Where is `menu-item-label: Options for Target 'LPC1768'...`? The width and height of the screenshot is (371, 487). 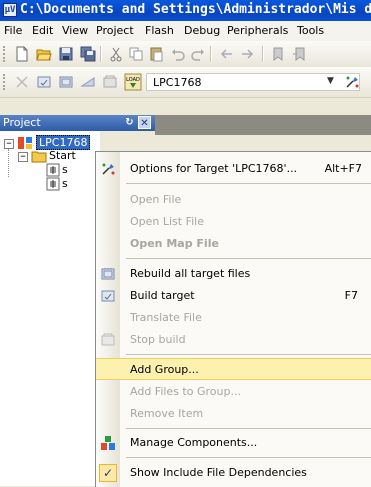 menu-item-label: Options for Target 'LPC1768'... is located at coordinates (214, 168).